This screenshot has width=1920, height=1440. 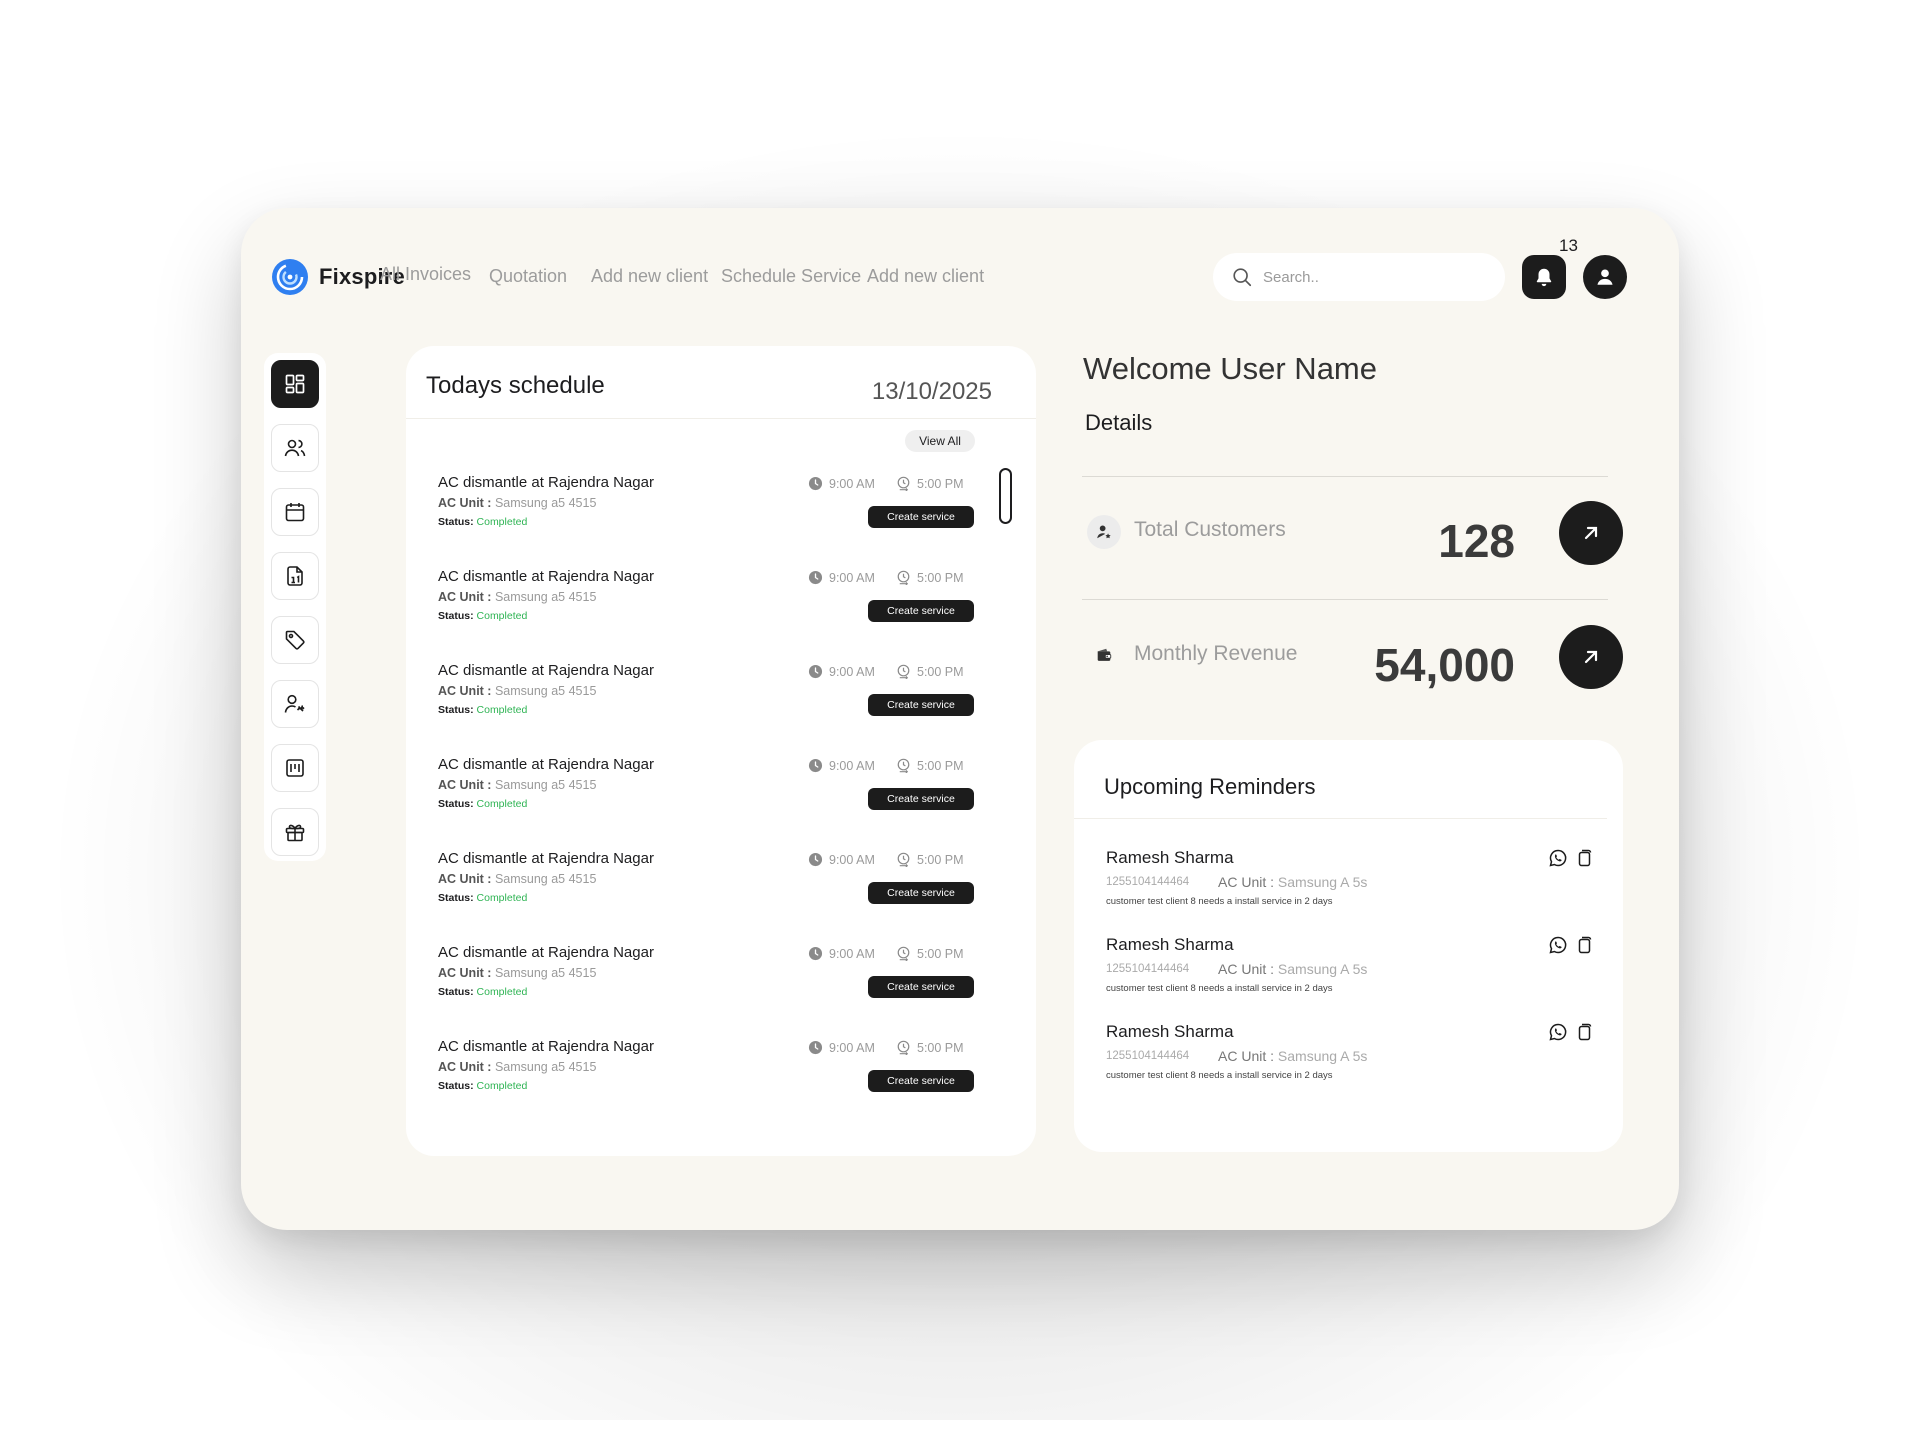 I want to click on bell-icon, so click(x=1544, y=277).